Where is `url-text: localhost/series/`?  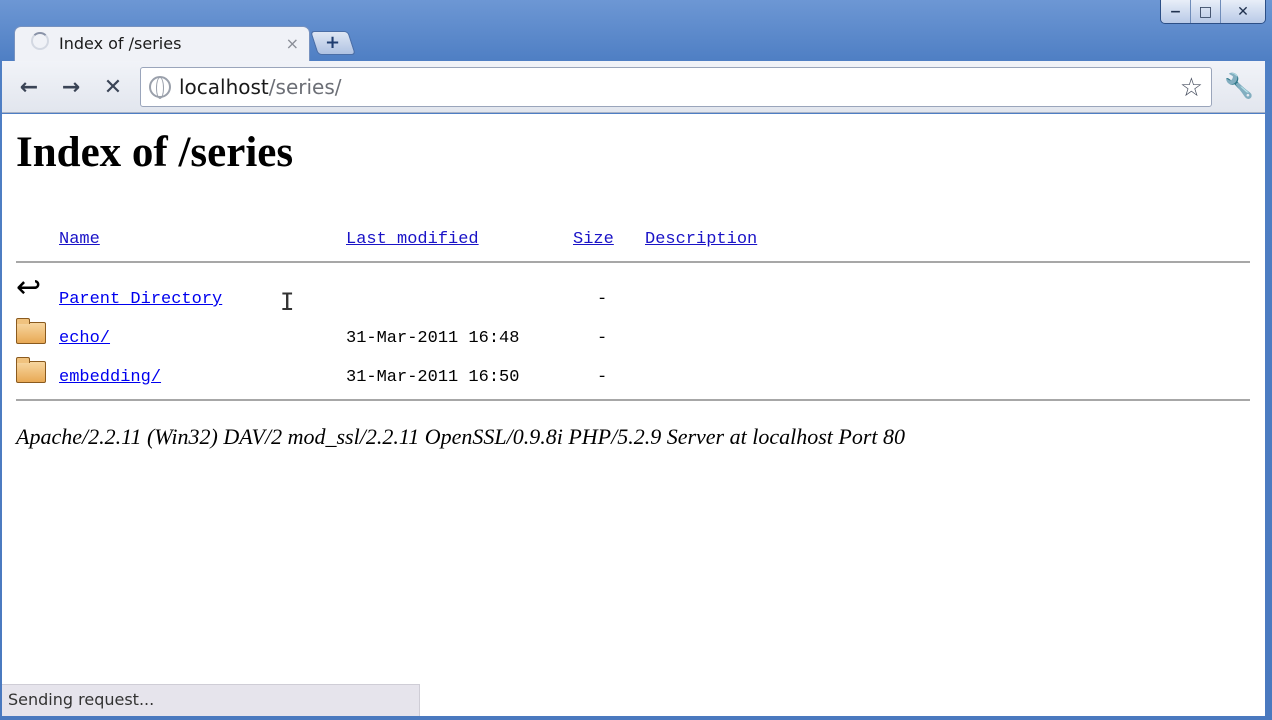
url-text: localhost/series/ is located at coordinates (260, 87).